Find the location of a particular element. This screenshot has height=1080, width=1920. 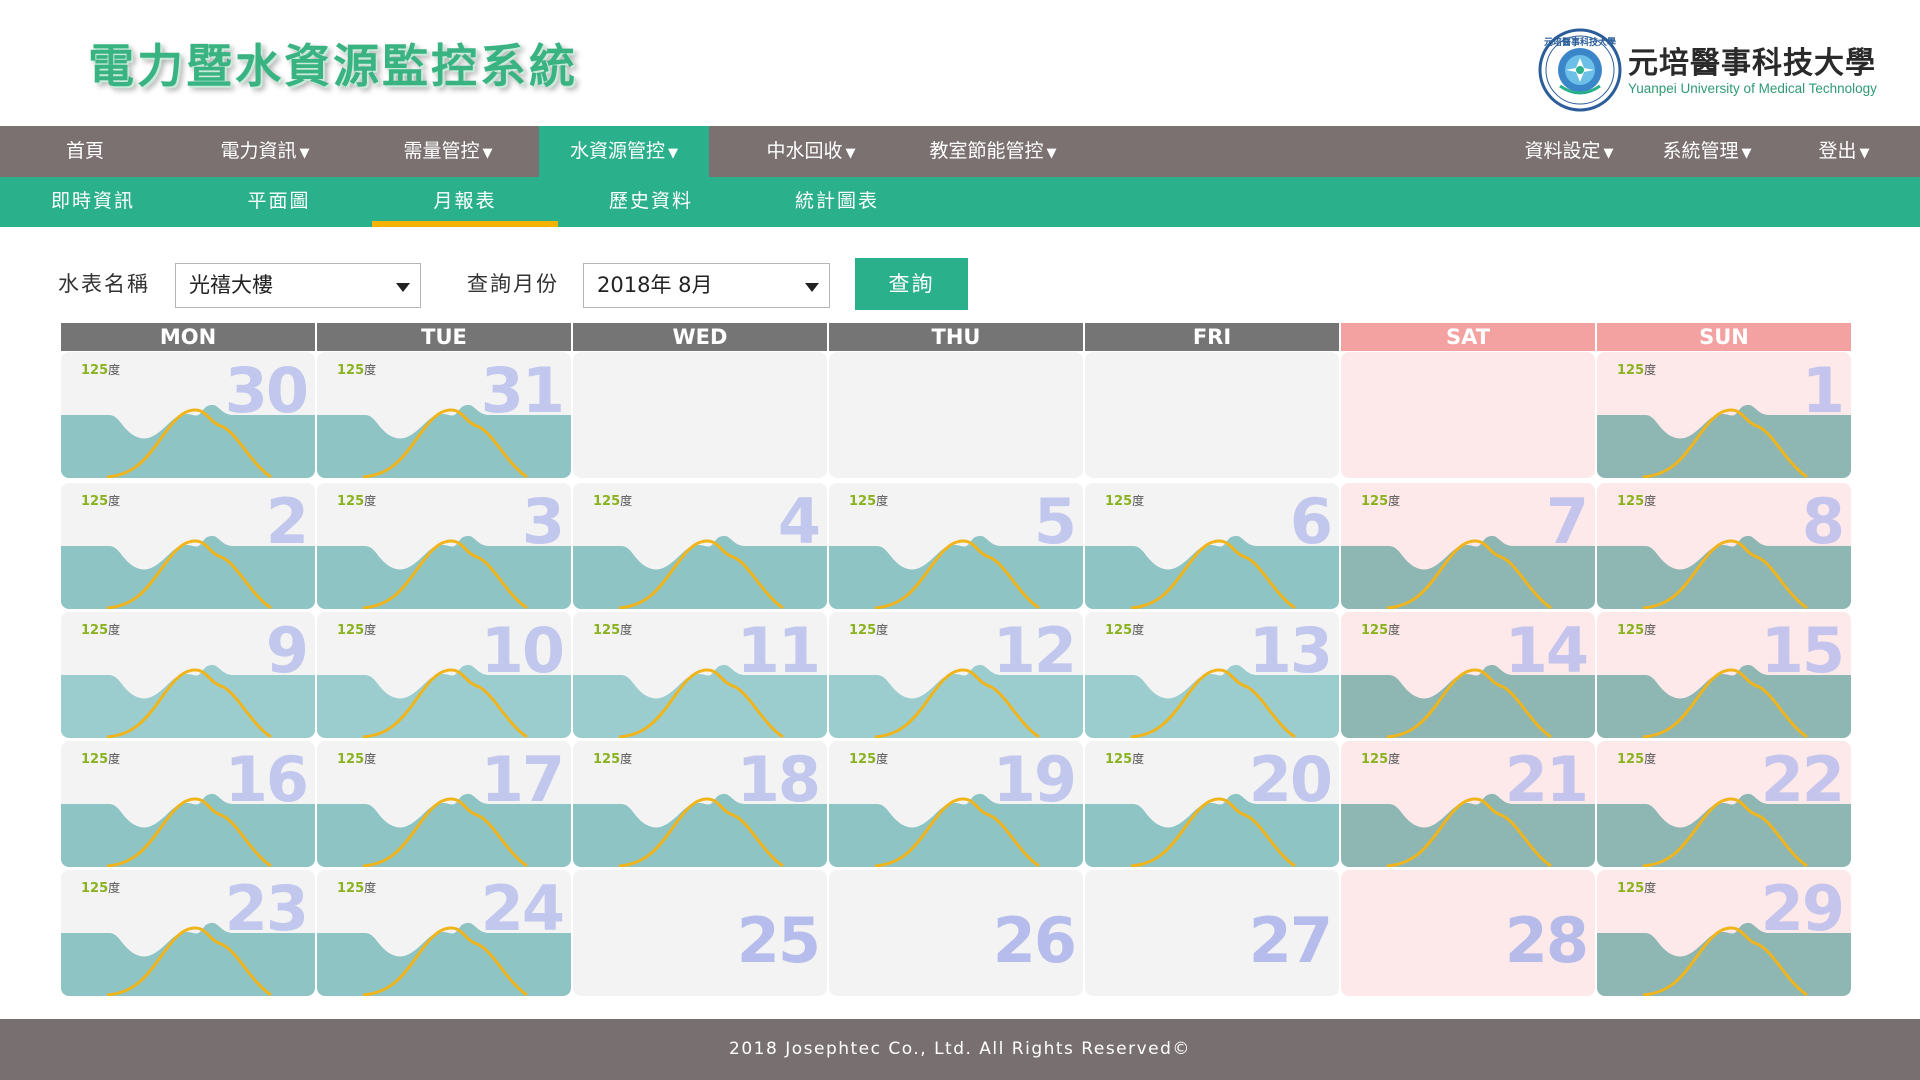

calendar-day-8: 125度 8 is located at coordinates (1724, 546).